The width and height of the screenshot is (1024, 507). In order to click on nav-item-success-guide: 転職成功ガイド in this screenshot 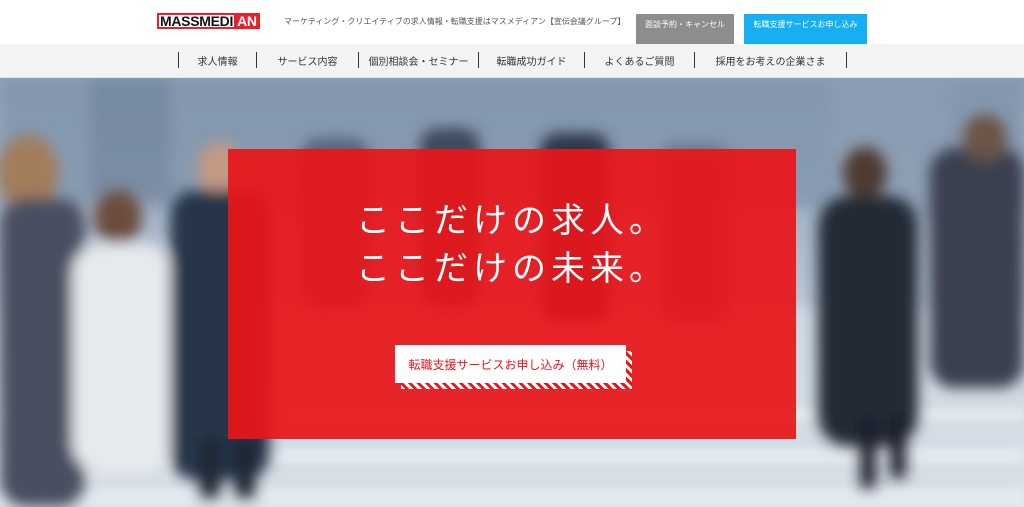, I will do `click(532, 60)`.